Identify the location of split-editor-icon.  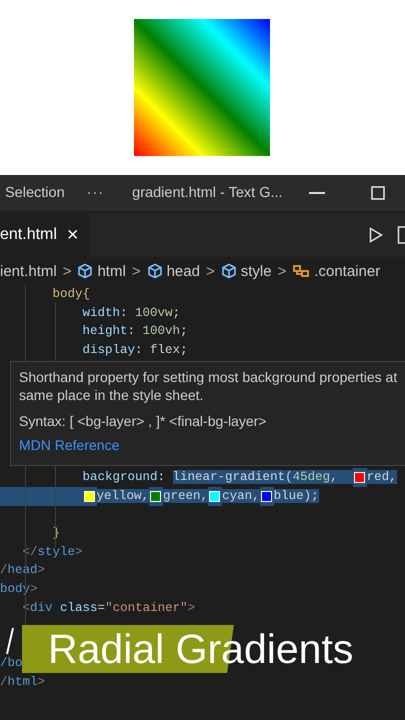
(401, 235).